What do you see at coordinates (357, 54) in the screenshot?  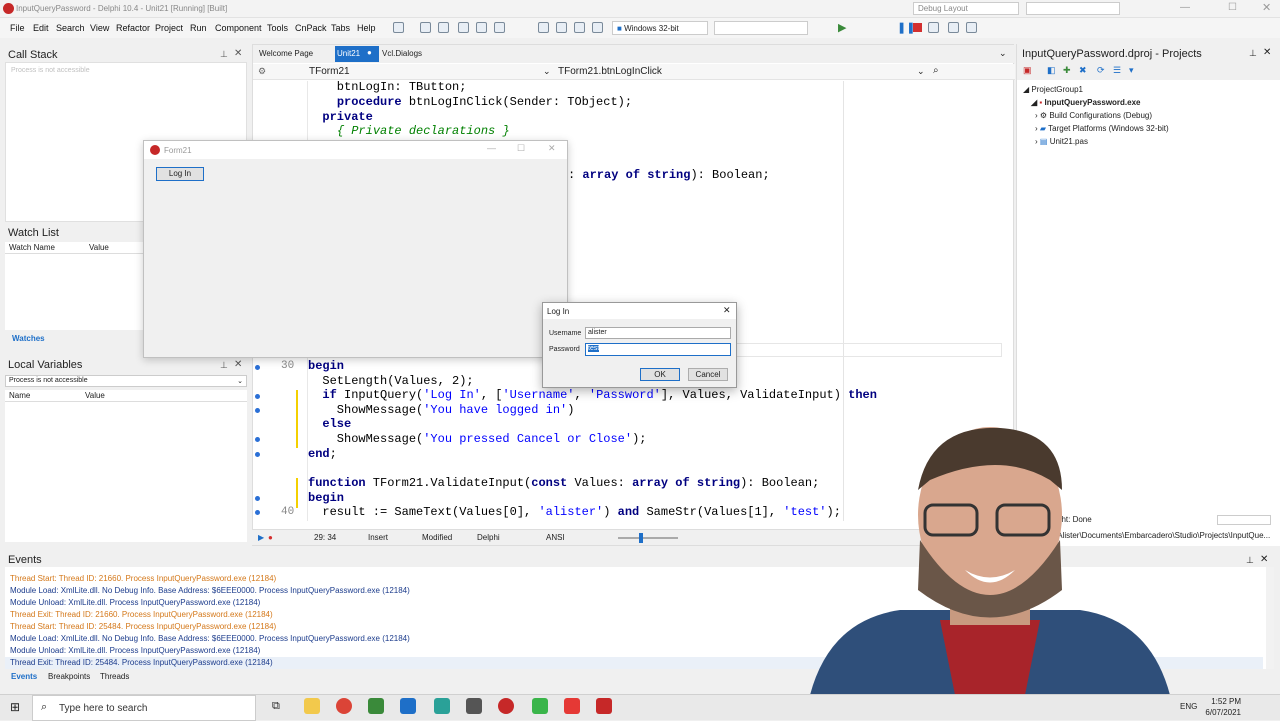 I see `tab-unit21: Unit21` at bounding box center [357, 54].